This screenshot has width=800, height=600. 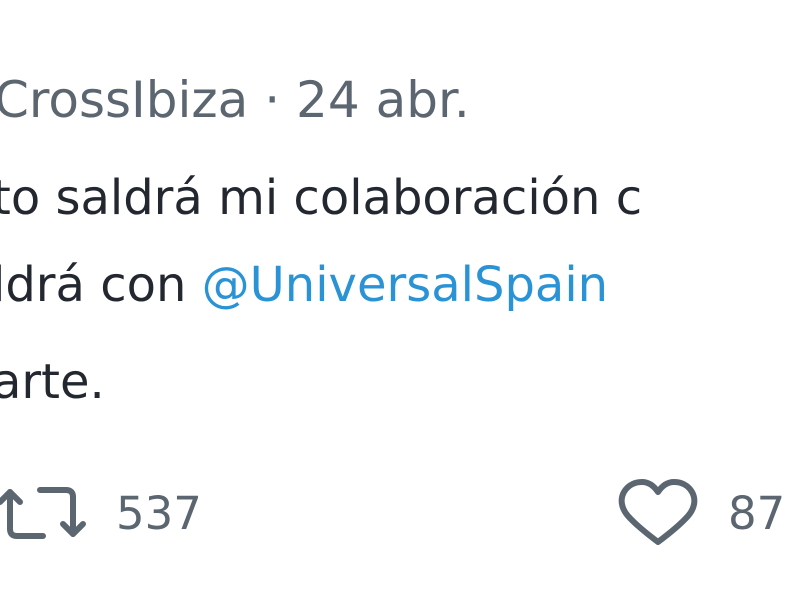 I want to click on retweet-count: 537, so click(x=159, y=513).